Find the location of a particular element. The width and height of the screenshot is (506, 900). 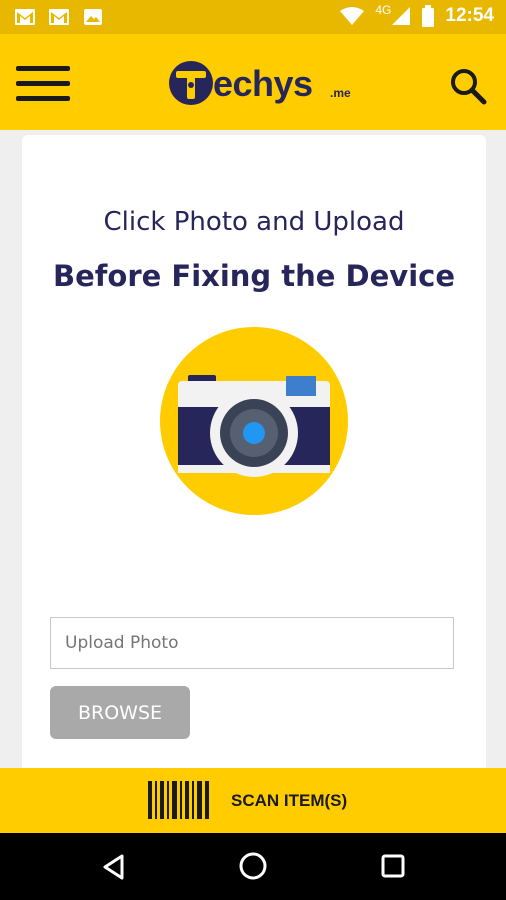

logo-text: echys is located at coordinates (263, 83).